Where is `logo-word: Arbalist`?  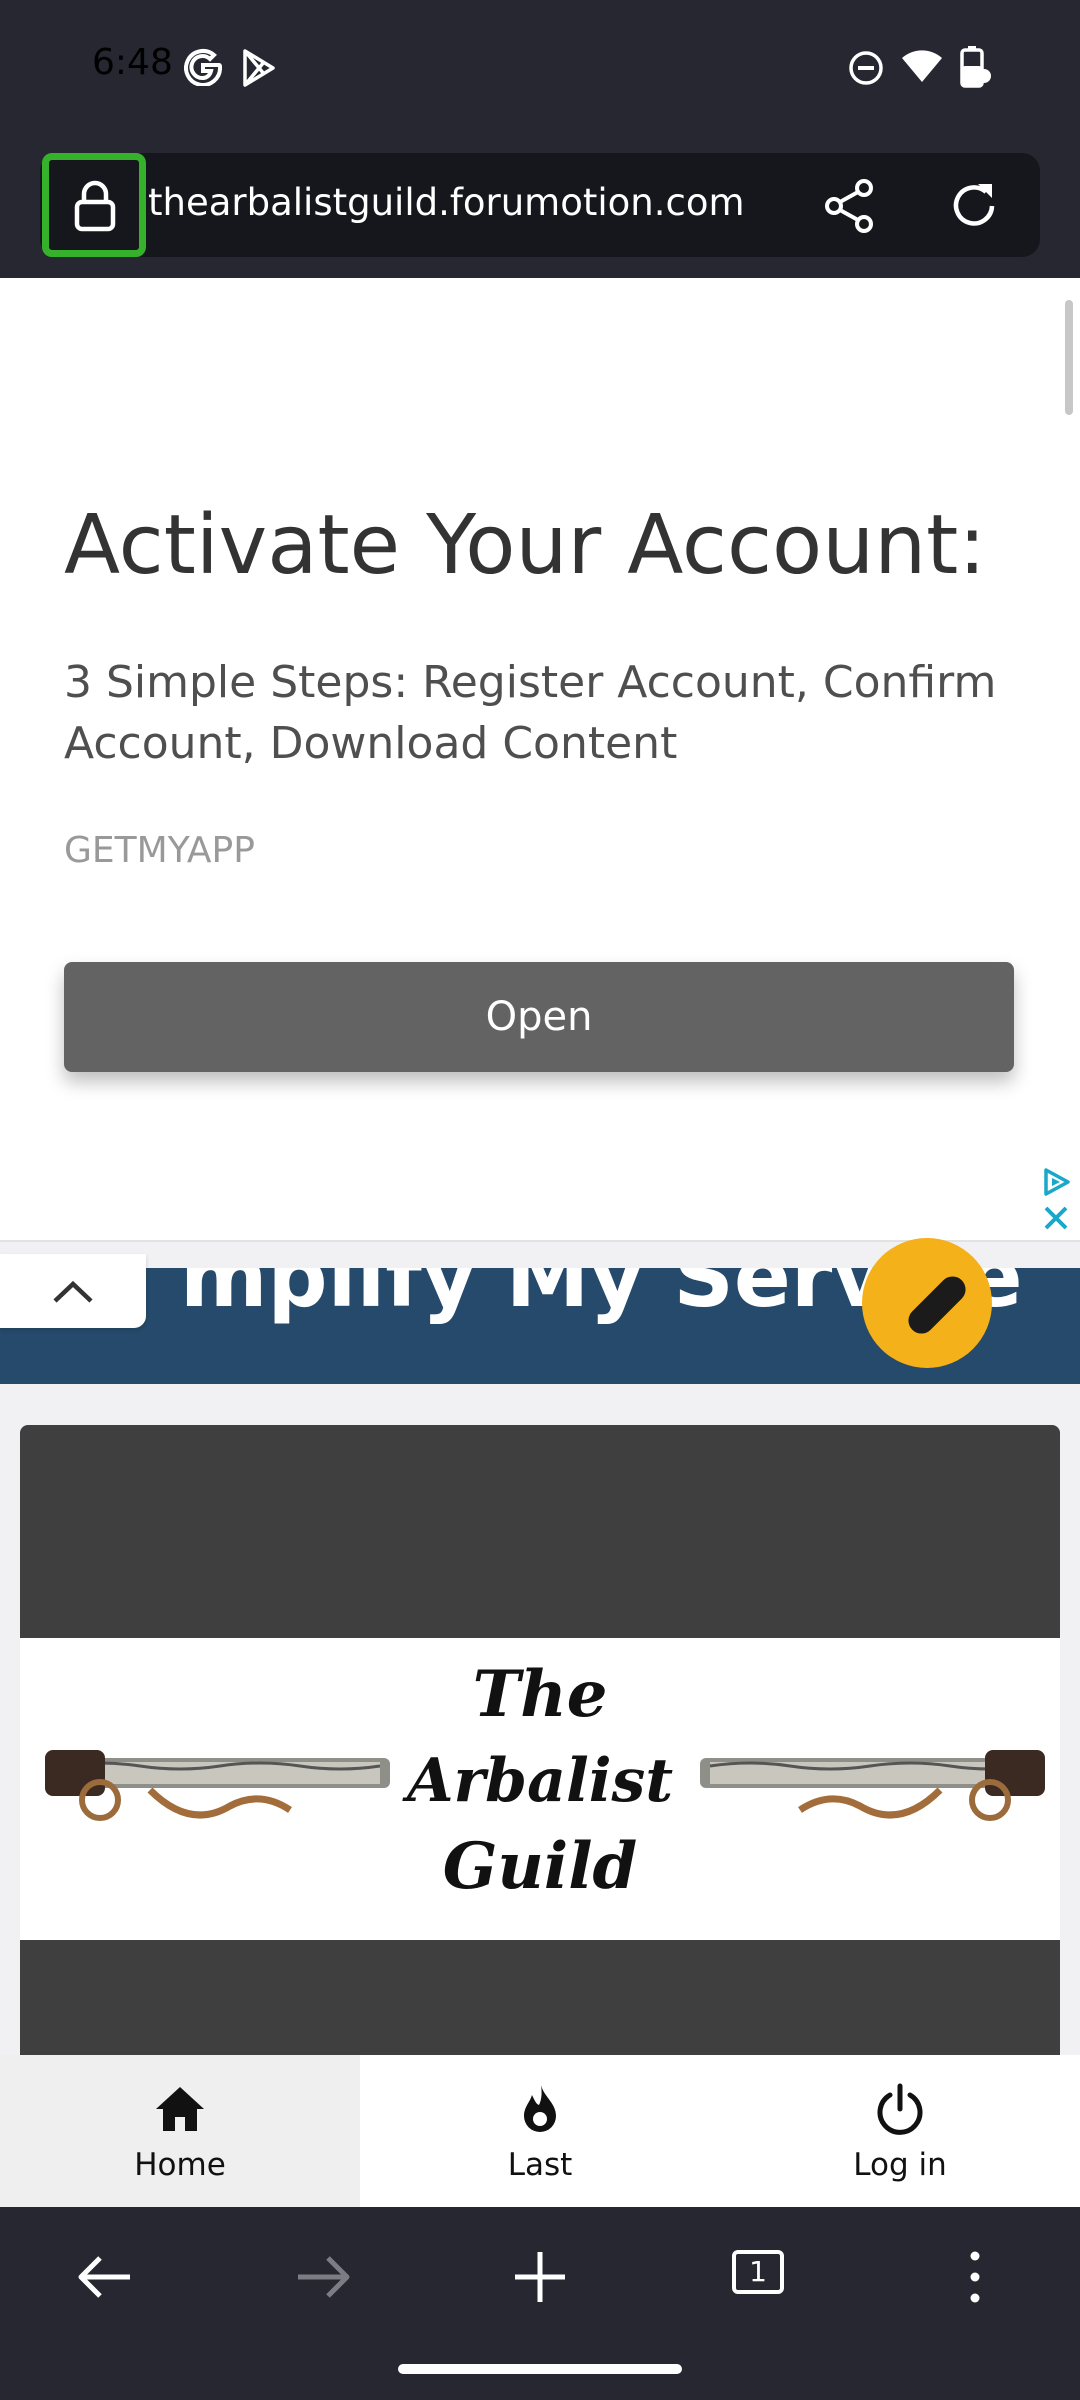 logo-word: Arbalist is located at coordinates (540, 1781).